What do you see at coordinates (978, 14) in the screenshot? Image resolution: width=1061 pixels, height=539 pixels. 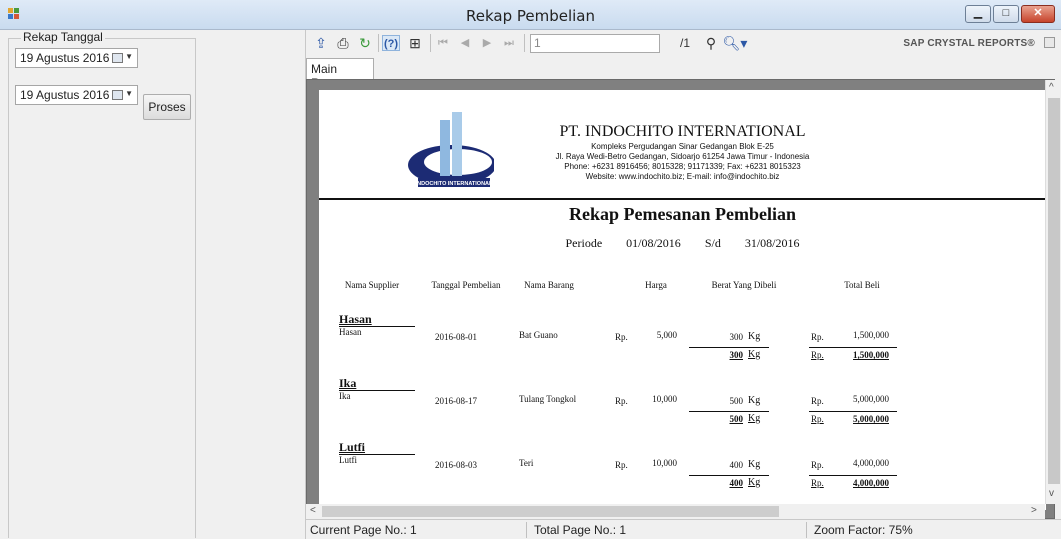 I see `minimize-button: ▁` at bounding box center [978, 14].